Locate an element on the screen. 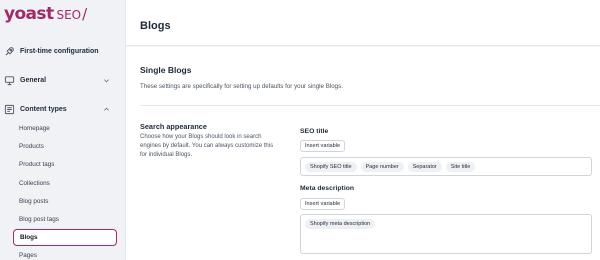 The width and height of the screenshot is (600, 260). variable-pill: Shopify meta description is located at coordinates (340, 224).